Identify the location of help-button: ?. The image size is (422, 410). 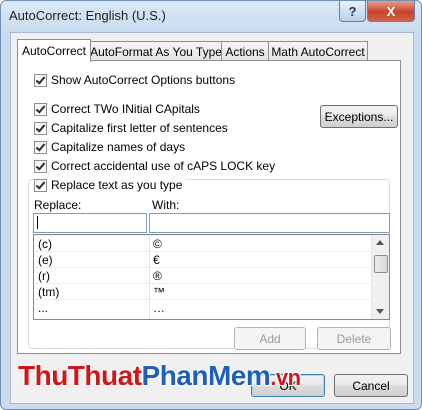
(352, 11).